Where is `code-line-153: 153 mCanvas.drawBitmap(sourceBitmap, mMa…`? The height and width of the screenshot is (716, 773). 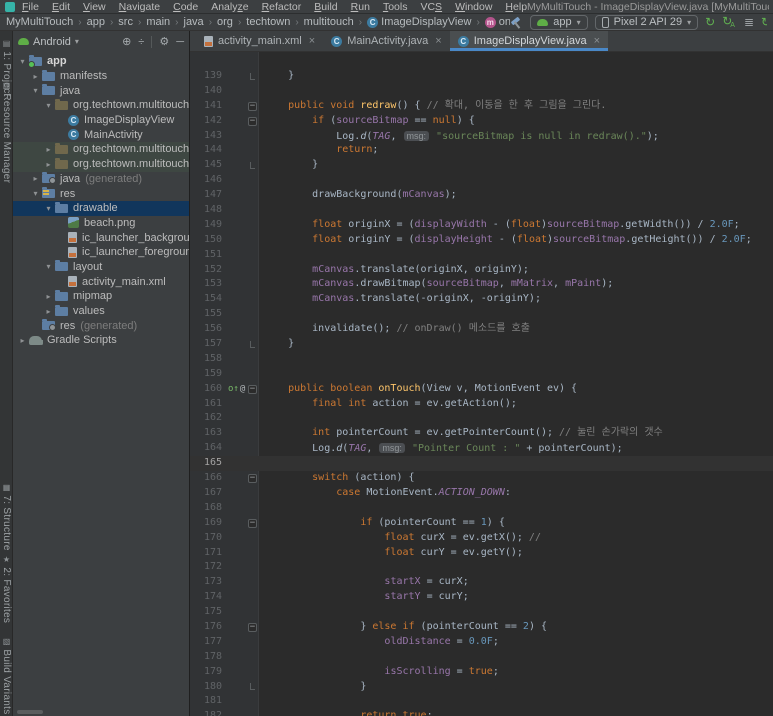
code-line-153: 153 mCanvas.drawBitmap(sourceBitmap, mMa… is located at coordinates (481, 284).